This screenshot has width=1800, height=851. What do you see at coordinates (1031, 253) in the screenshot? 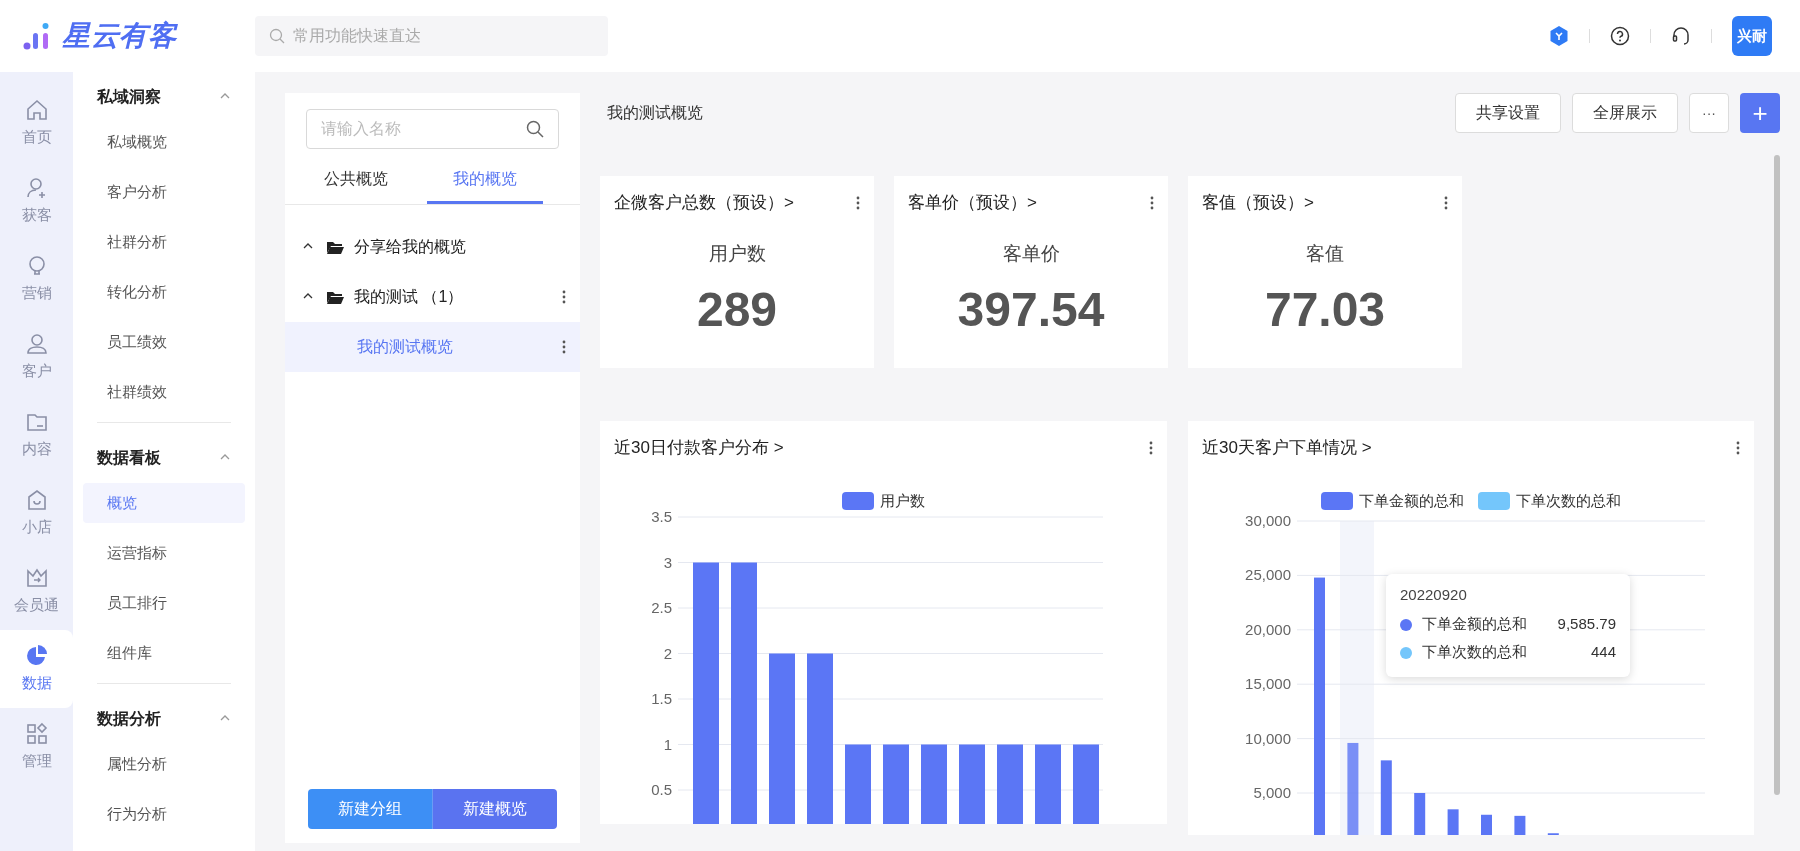
I see `metric-label: 客单价` at bounding box center [1031, 253].